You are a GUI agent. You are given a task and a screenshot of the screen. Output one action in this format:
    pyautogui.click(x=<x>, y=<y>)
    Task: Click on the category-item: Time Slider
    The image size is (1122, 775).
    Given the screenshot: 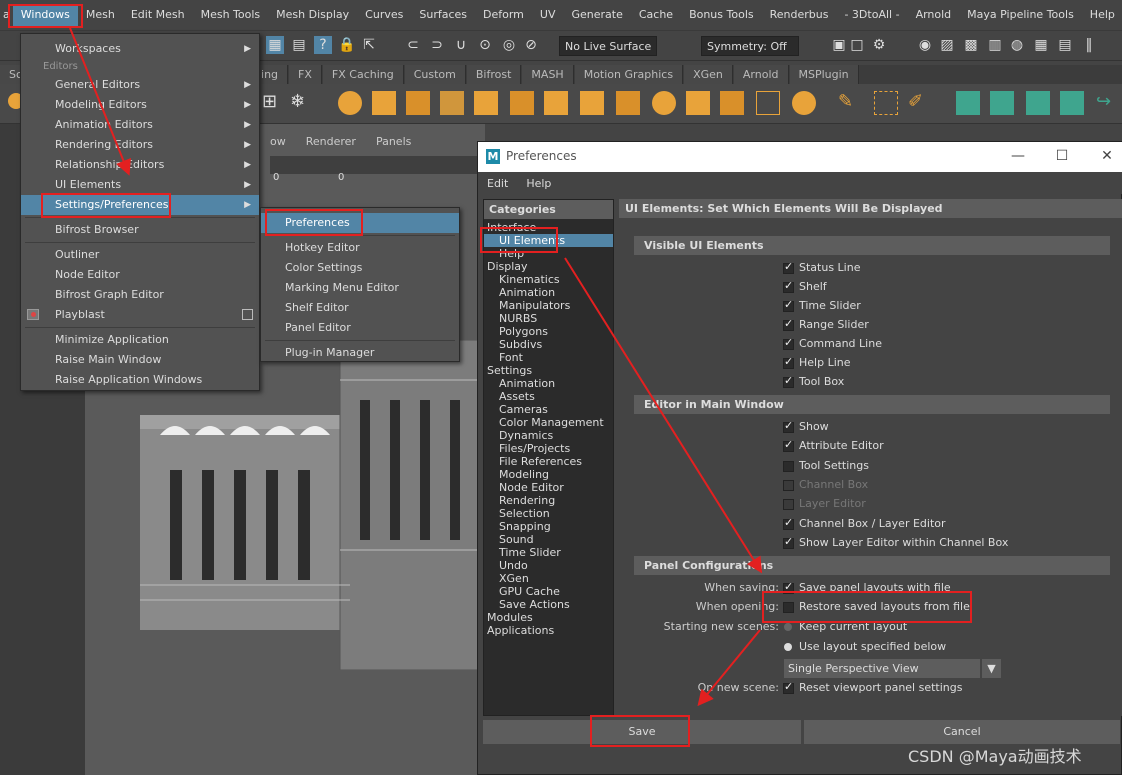 What is the action you would take?
    pyautogui.click(x=548, y=552)
    